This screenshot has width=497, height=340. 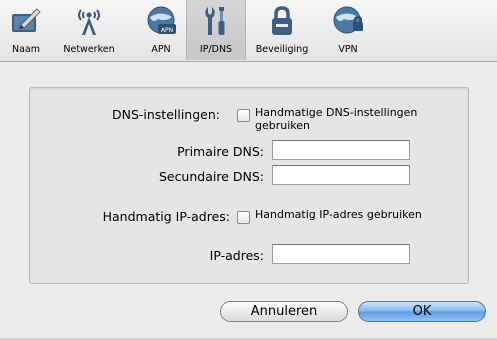 I want to click on tab-apn: APN APN, so click(x=161, y=30).